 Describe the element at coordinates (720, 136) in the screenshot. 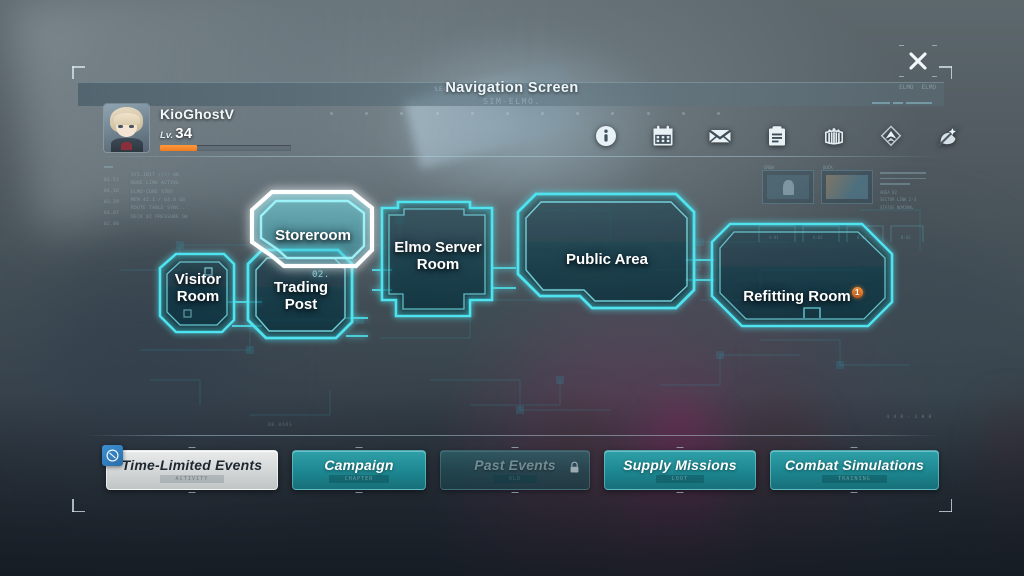

I see `mail-icon` at that location.